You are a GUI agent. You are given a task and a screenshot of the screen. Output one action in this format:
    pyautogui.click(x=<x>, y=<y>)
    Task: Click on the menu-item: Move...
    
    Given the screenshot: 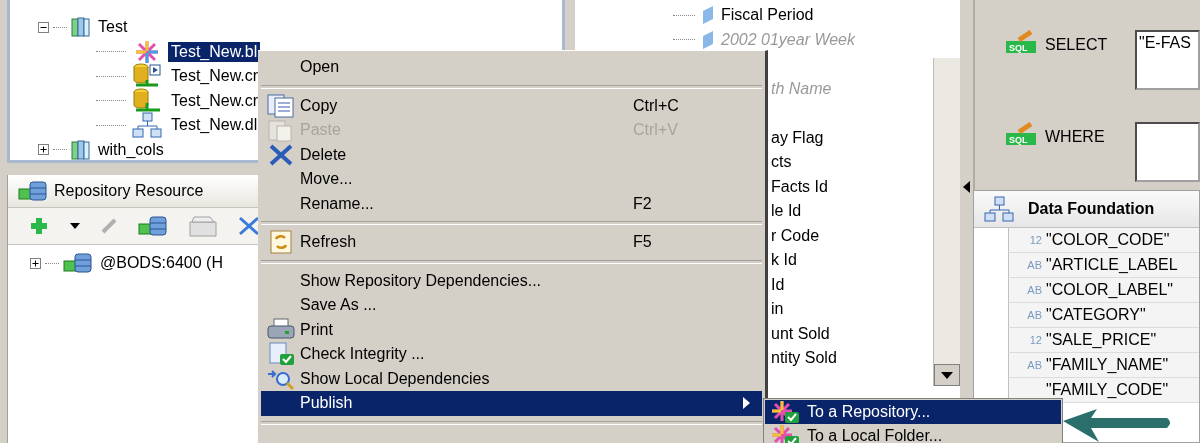 What is the action you would take?
    pyautogui.click(x=511, y=179)
    